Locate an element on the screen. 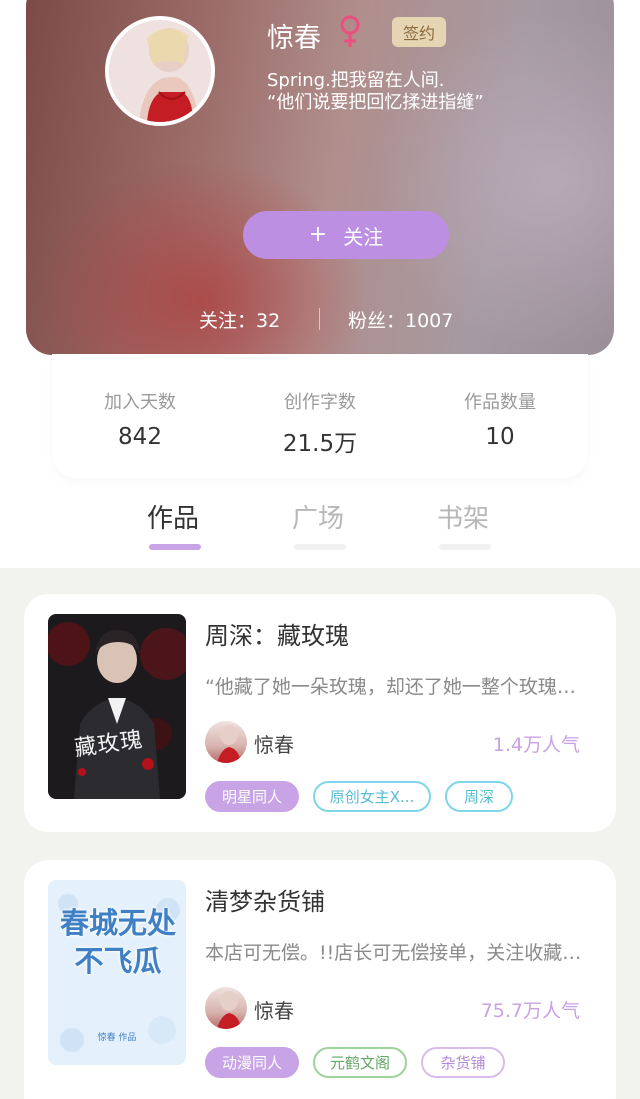 This screenshot has height=1099, width=640. avatar-photo-icon is located at coordinates (160, 71).